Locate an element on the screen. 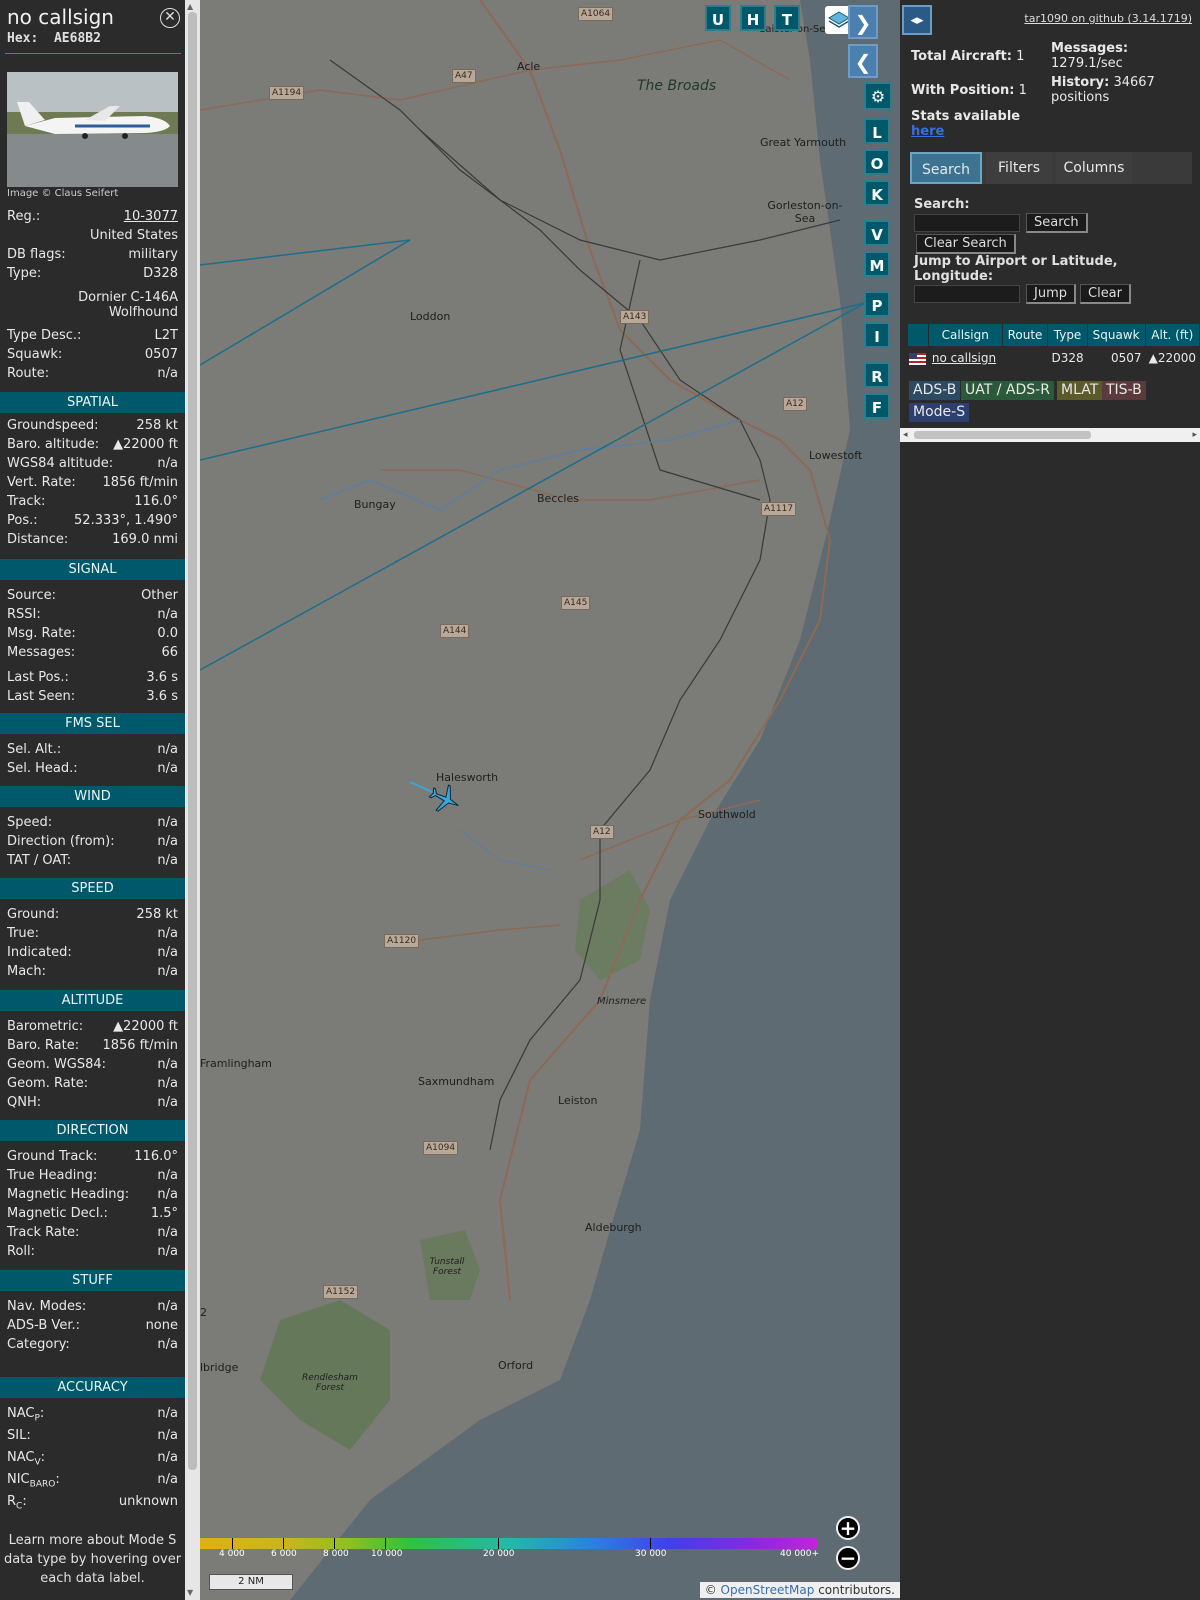 This screenshot has height=1600, width=1200. tab-filters: Filters is located at coordinates (1019, 168).